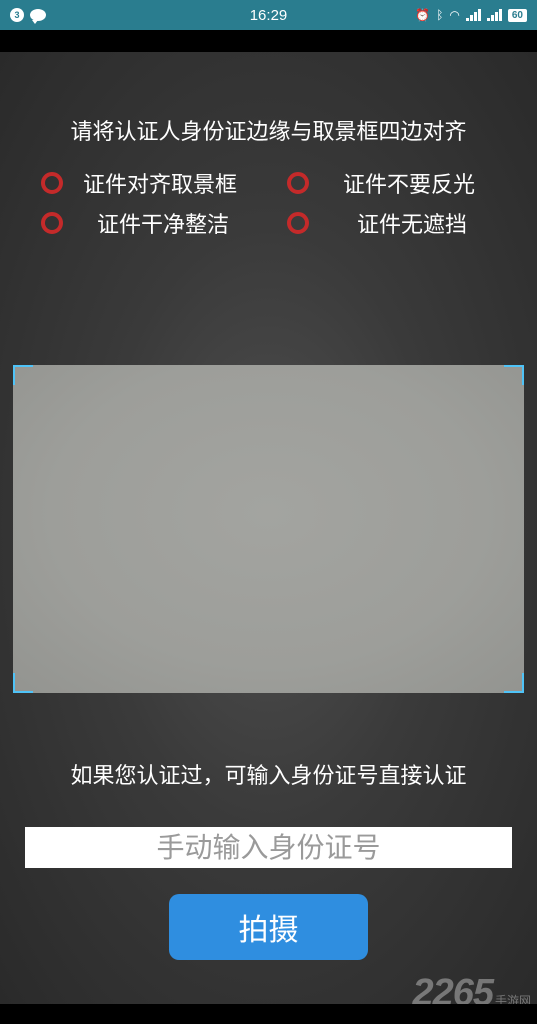 The image size is (537, 1024). What do you see at coordinates (268, 776) in the screenshot?
I see `manual-entry-hint: 如果您认证过，可输入身份证号直接认证` at bounding box center [268, 776].